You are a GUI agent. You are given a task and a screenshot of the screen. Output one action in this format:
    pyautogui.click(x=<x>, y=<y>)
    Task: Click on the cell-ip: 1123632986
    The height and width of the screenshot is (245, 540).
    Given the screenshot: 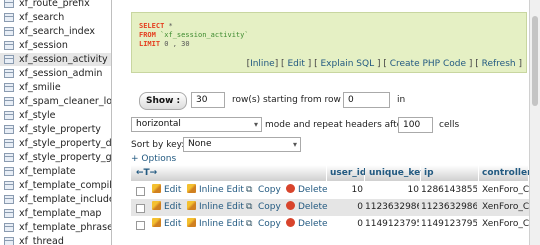 What is the action you would take?
    pyautogui.click(x=449, y=207)
    